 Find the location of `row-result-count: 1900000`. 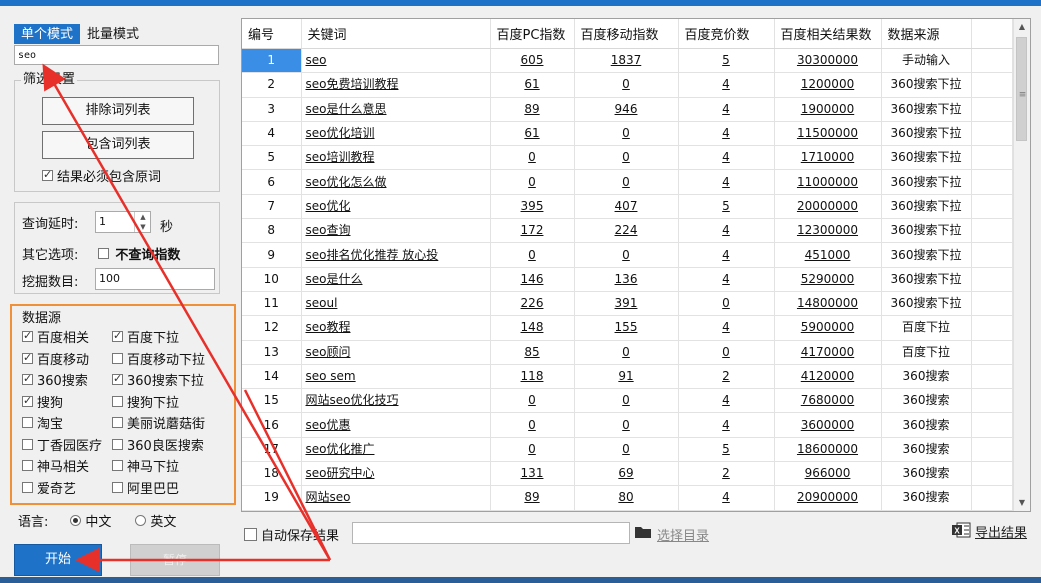

row-result-count: 1900000 is located at coordinates (828, 109).